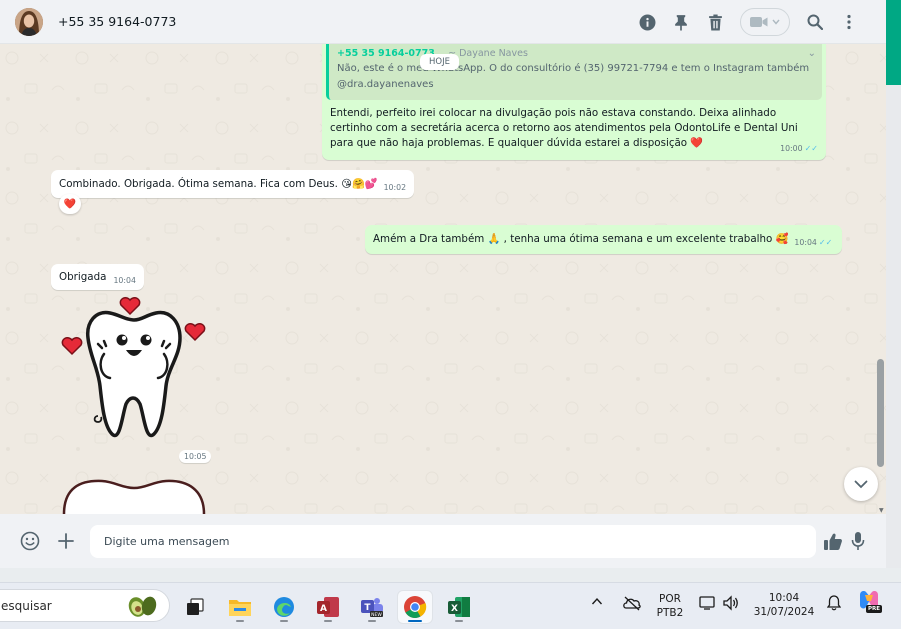  I want to click on quoted-author: ~ Dayane Naves, so click(488, 53).